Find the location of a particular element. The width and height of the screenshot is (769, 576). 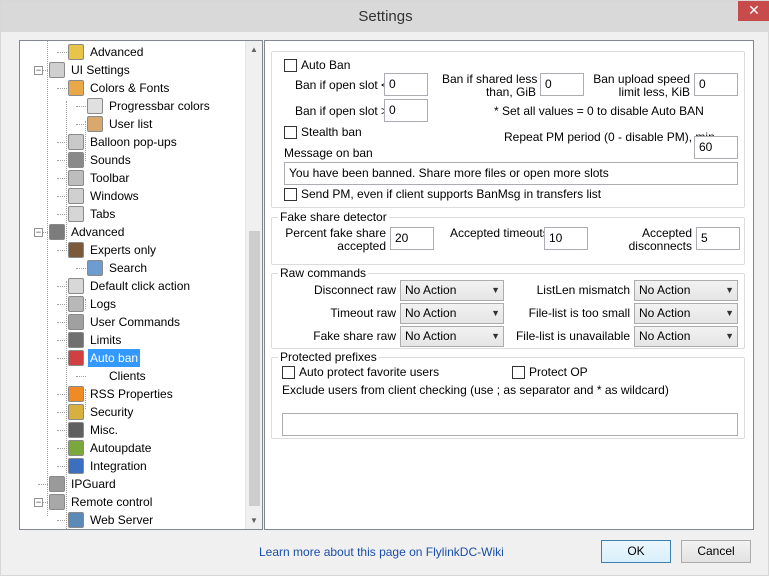

logs-icon is located at coordinates (76, 304).